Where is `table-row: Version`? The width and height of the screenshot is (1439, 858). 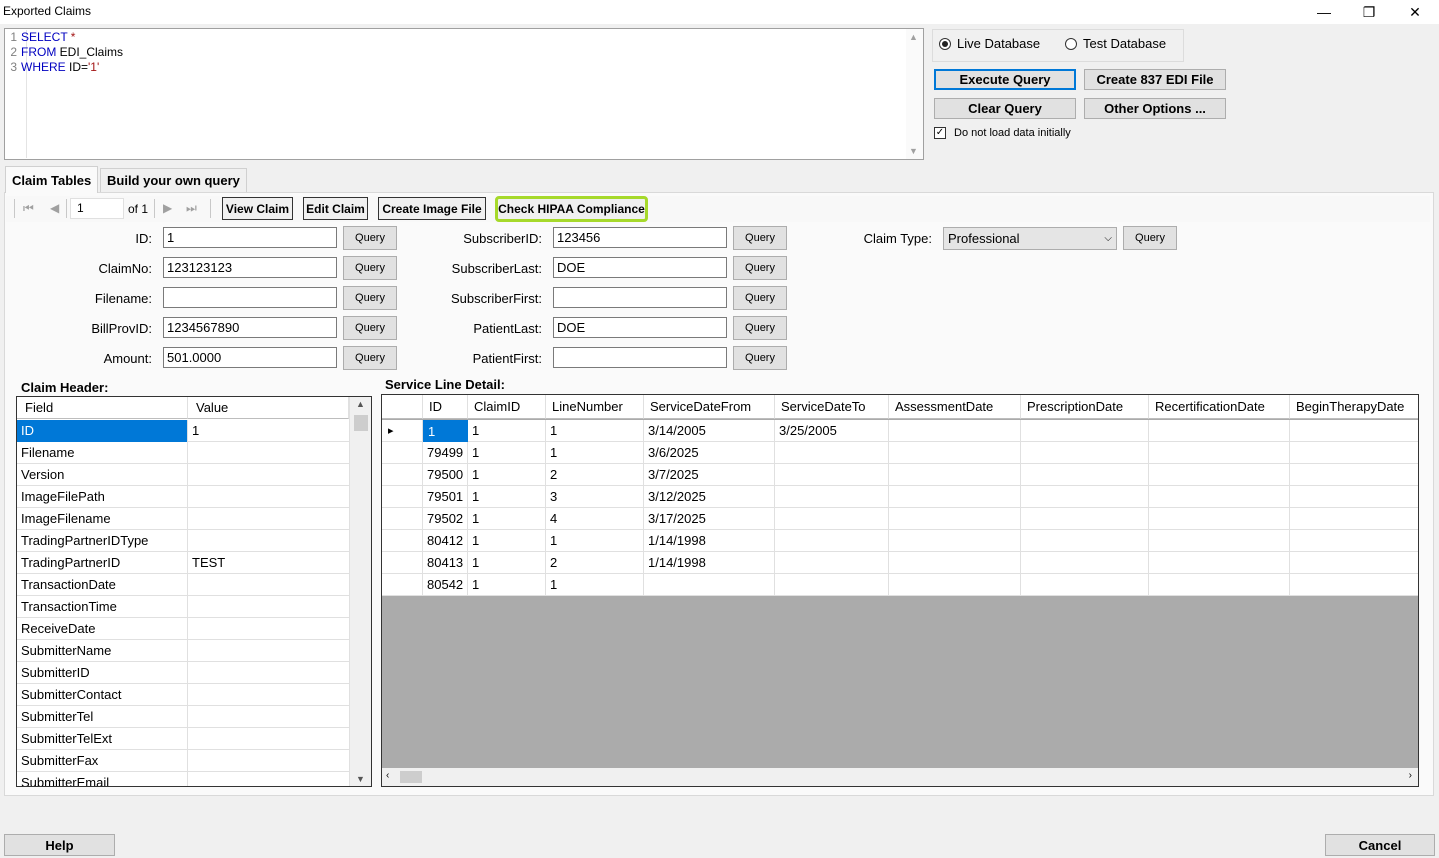
table-row: Version is located at coordinates (183, 475).